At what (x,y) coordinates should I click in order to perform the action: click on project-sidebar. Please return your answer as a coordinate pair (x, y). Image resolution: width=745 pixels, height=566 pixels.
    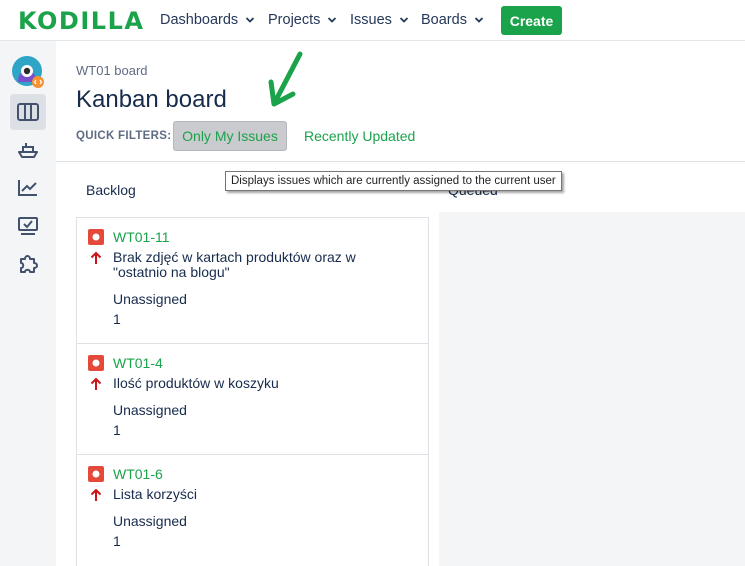
    Looking at the image, I should click on (28, 303).